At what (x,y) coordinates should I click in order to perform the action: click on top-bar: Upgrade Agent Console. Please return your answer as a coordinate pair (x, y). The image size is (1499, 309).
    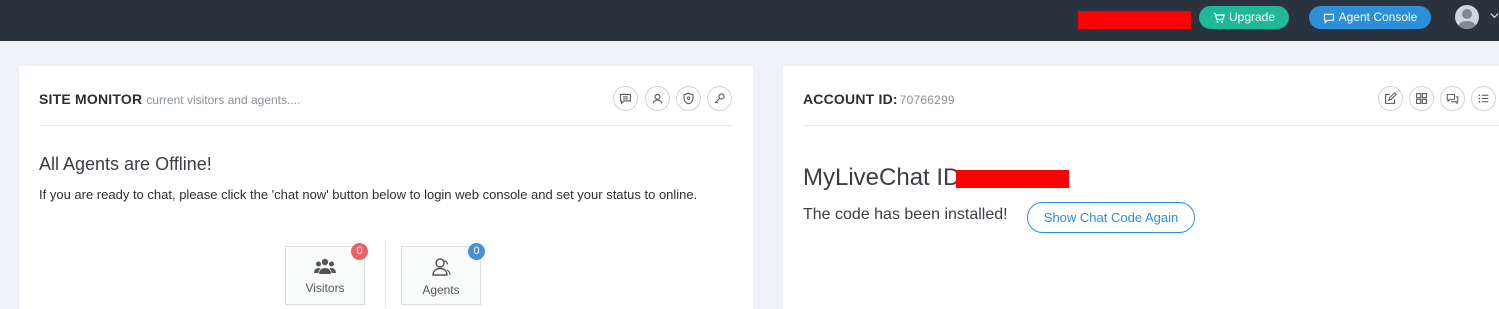
    Looking at the image, I should click on (749, 20).